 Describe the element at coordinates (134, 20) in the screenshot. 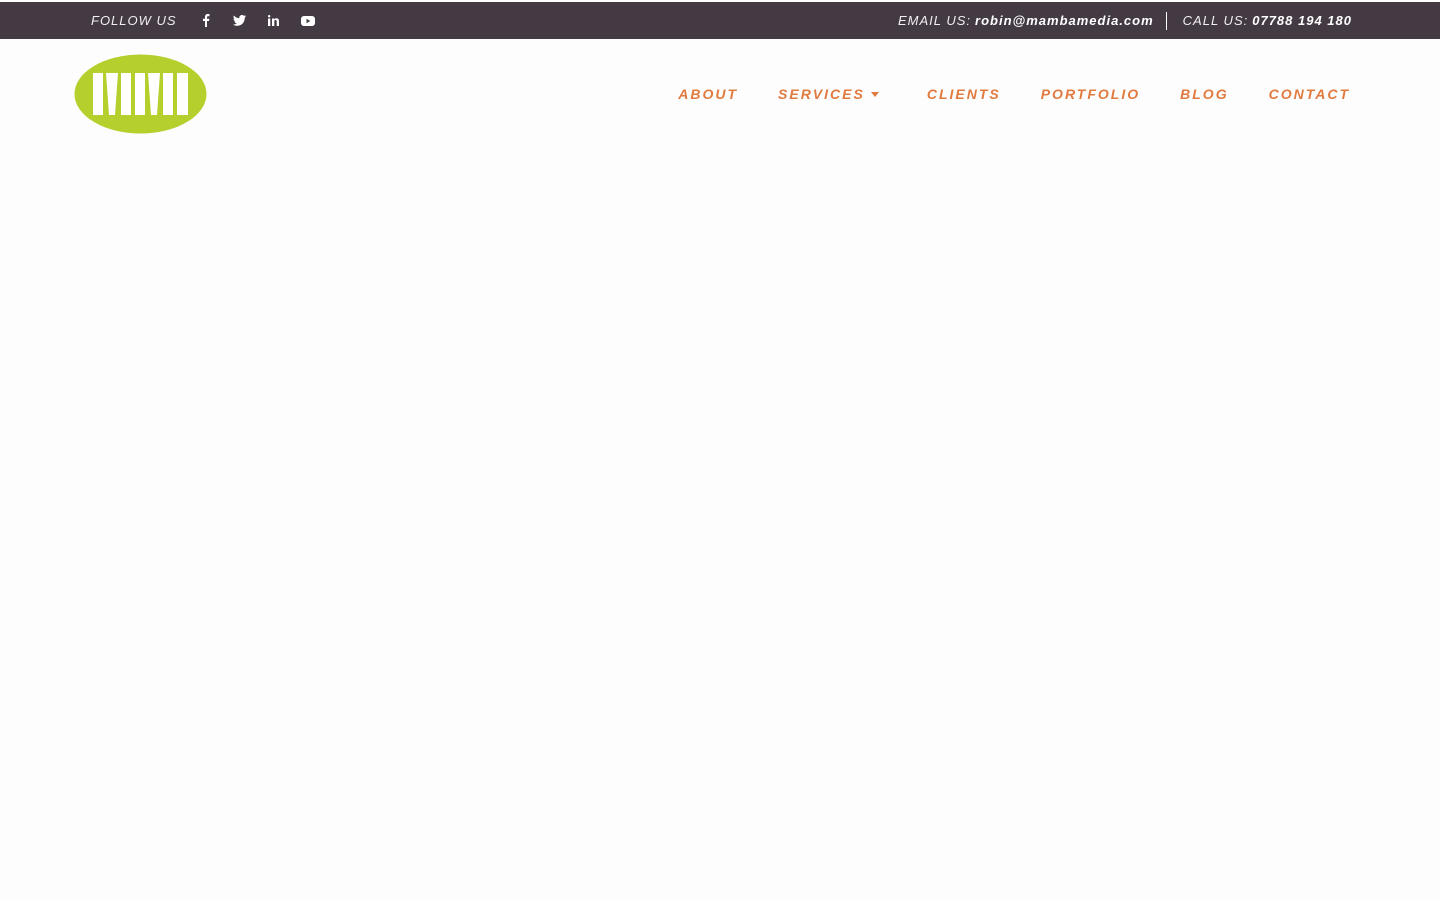

I see `follow-us-label: FOLLOW US` at that location.